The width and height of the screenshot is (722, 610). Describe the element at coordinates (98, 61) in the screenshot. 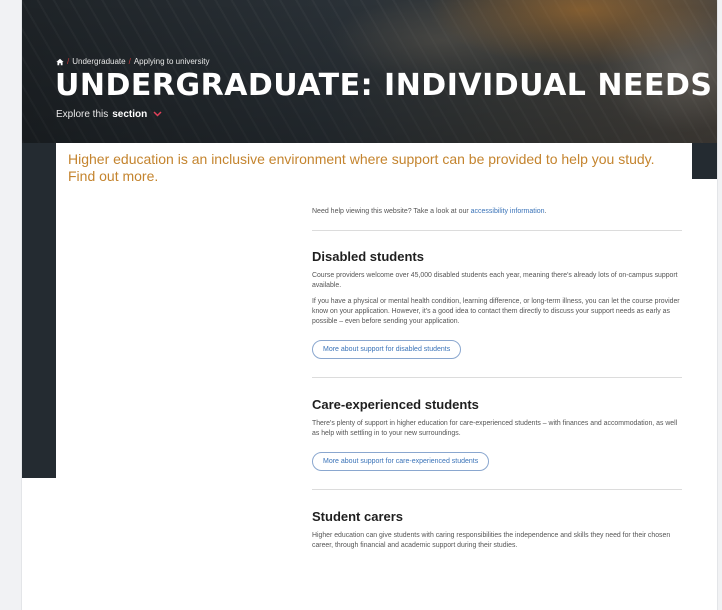

I see `breadcrumb-link-undergraduate: Undergraduate` at that location.